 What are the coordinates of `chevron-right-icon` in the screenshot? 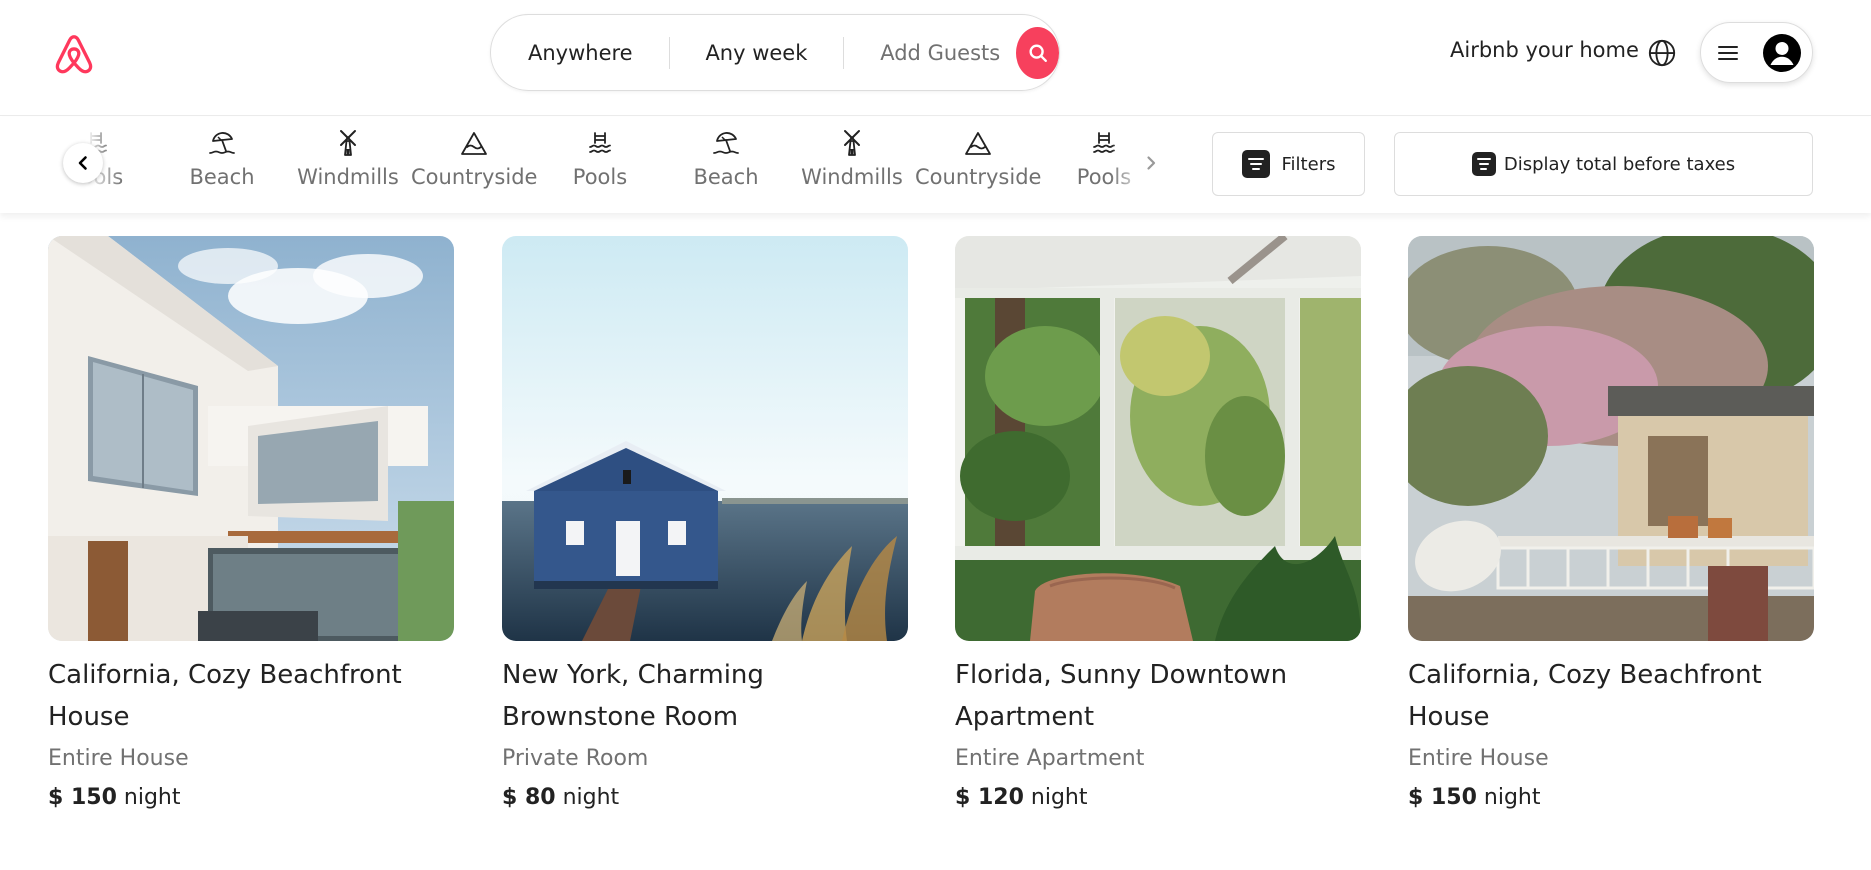 It's located at (1151, 163).